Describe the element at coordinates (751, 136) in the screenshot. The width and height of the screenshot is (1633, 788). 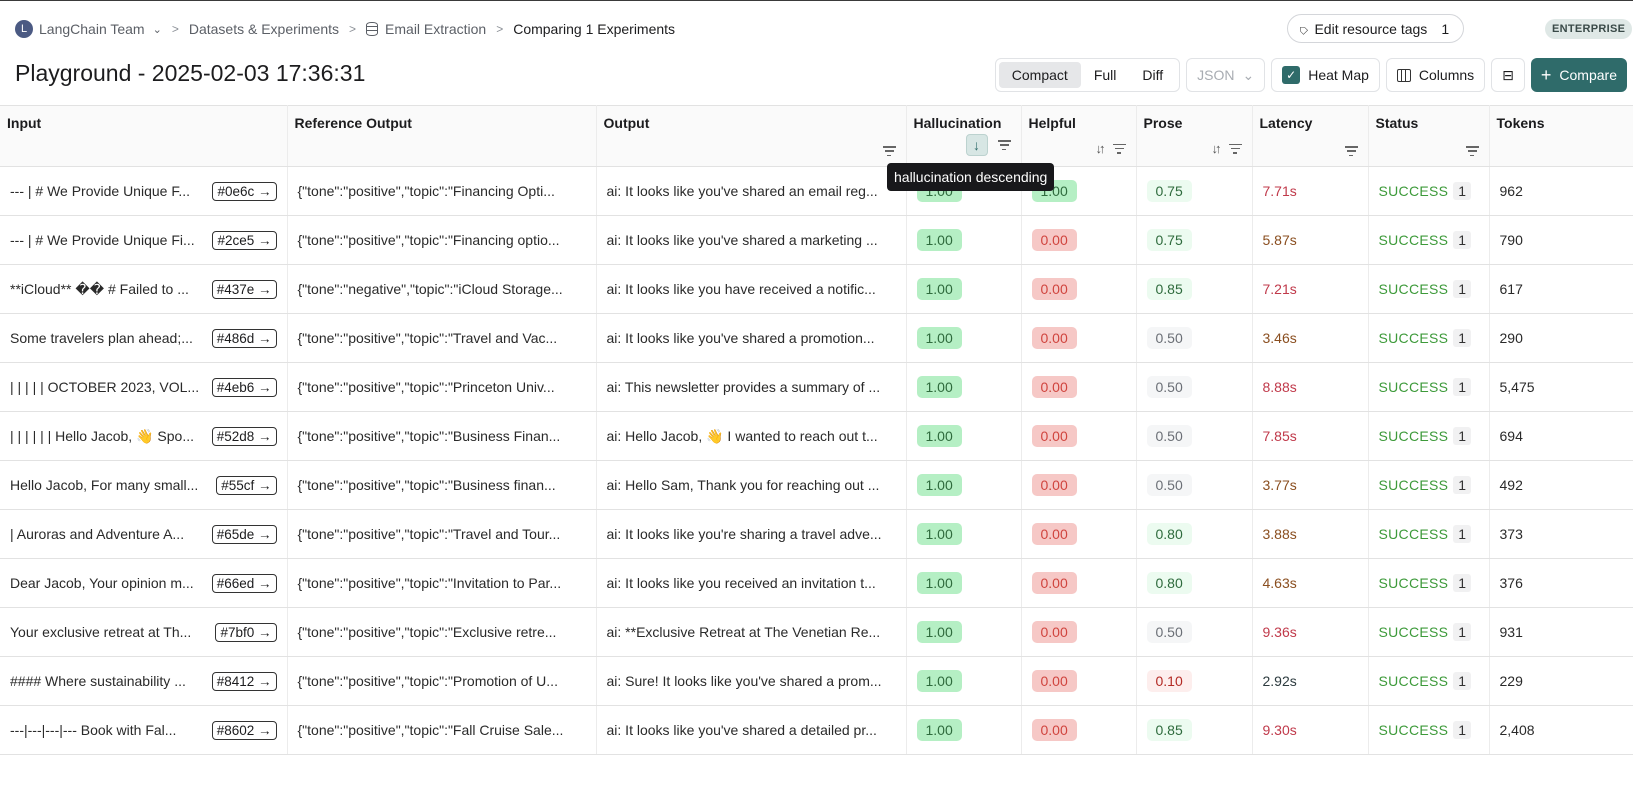
I see `column-header-output: Output` at that location.